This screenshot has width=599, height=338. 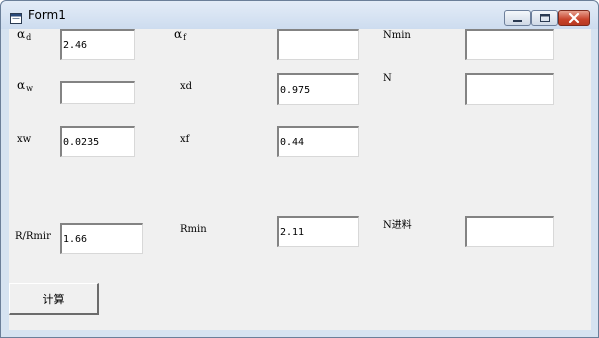 What do you see at coordinates (318, 141) in the screenshot?
I see `xf-field` at bounding box center [318, 141].